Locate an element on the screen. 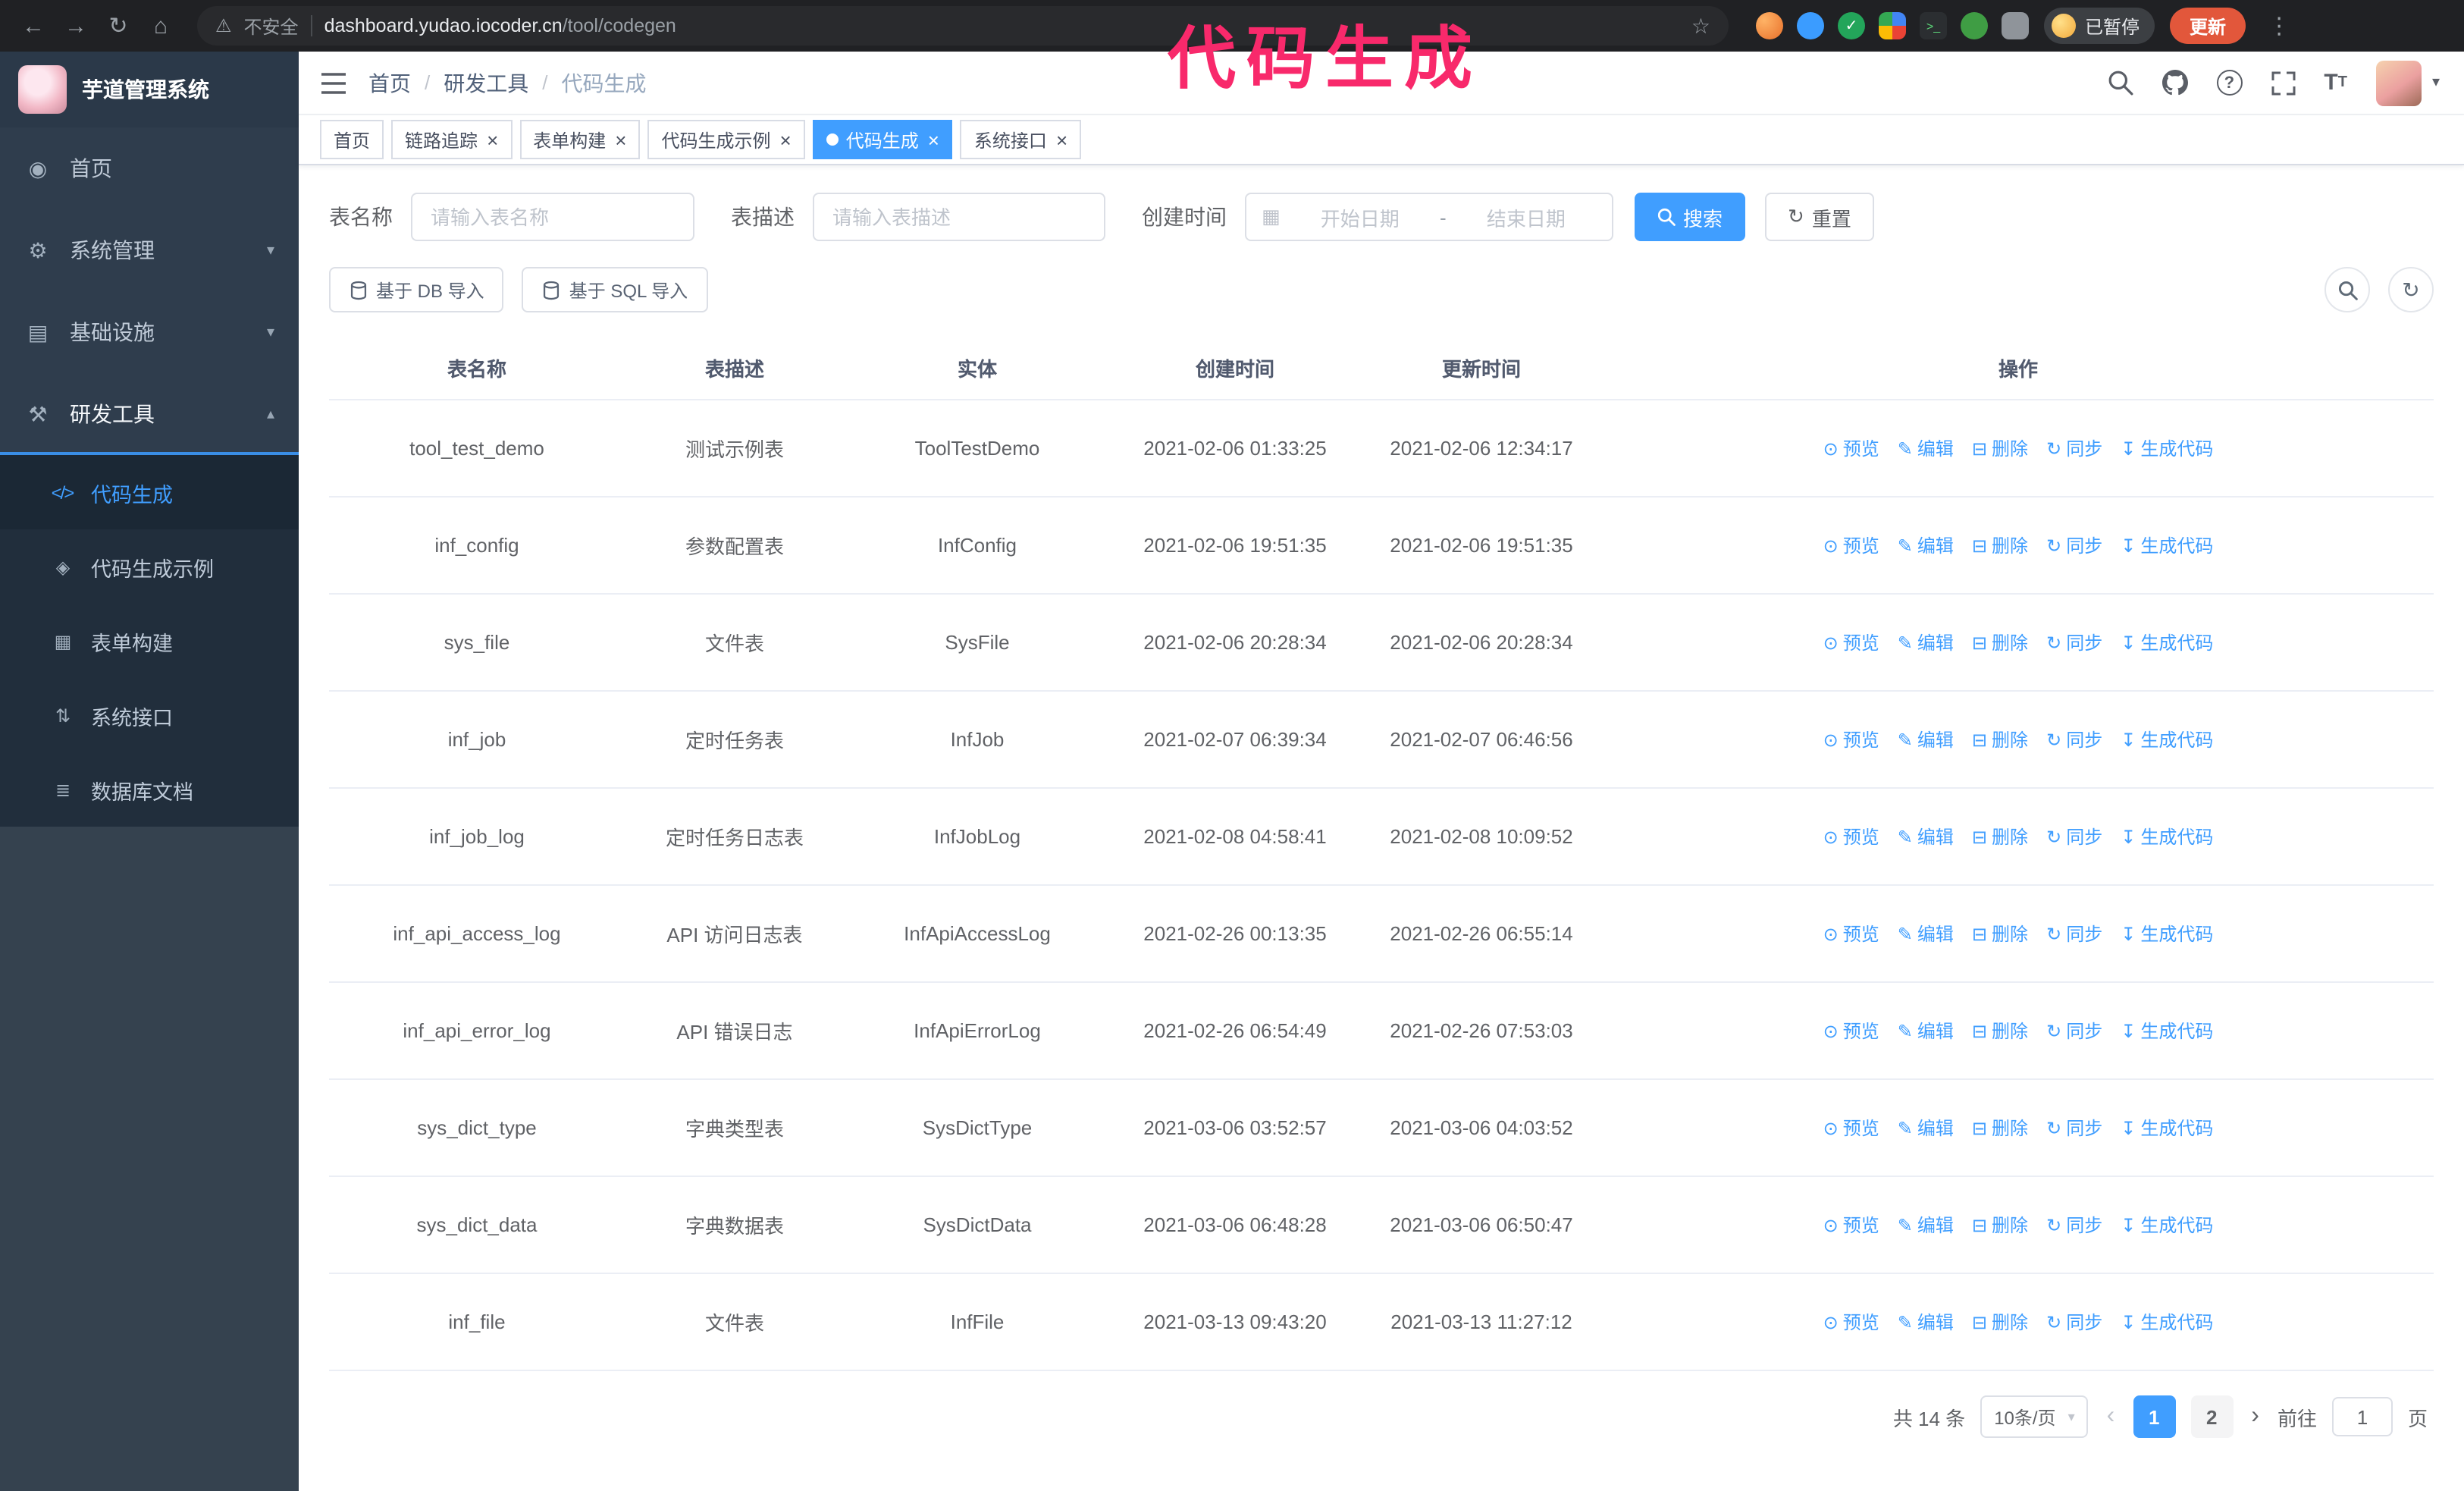 This screenshot has width=2464, height=1491. reload-icon: ↻ is located at coordinates (118, 25).